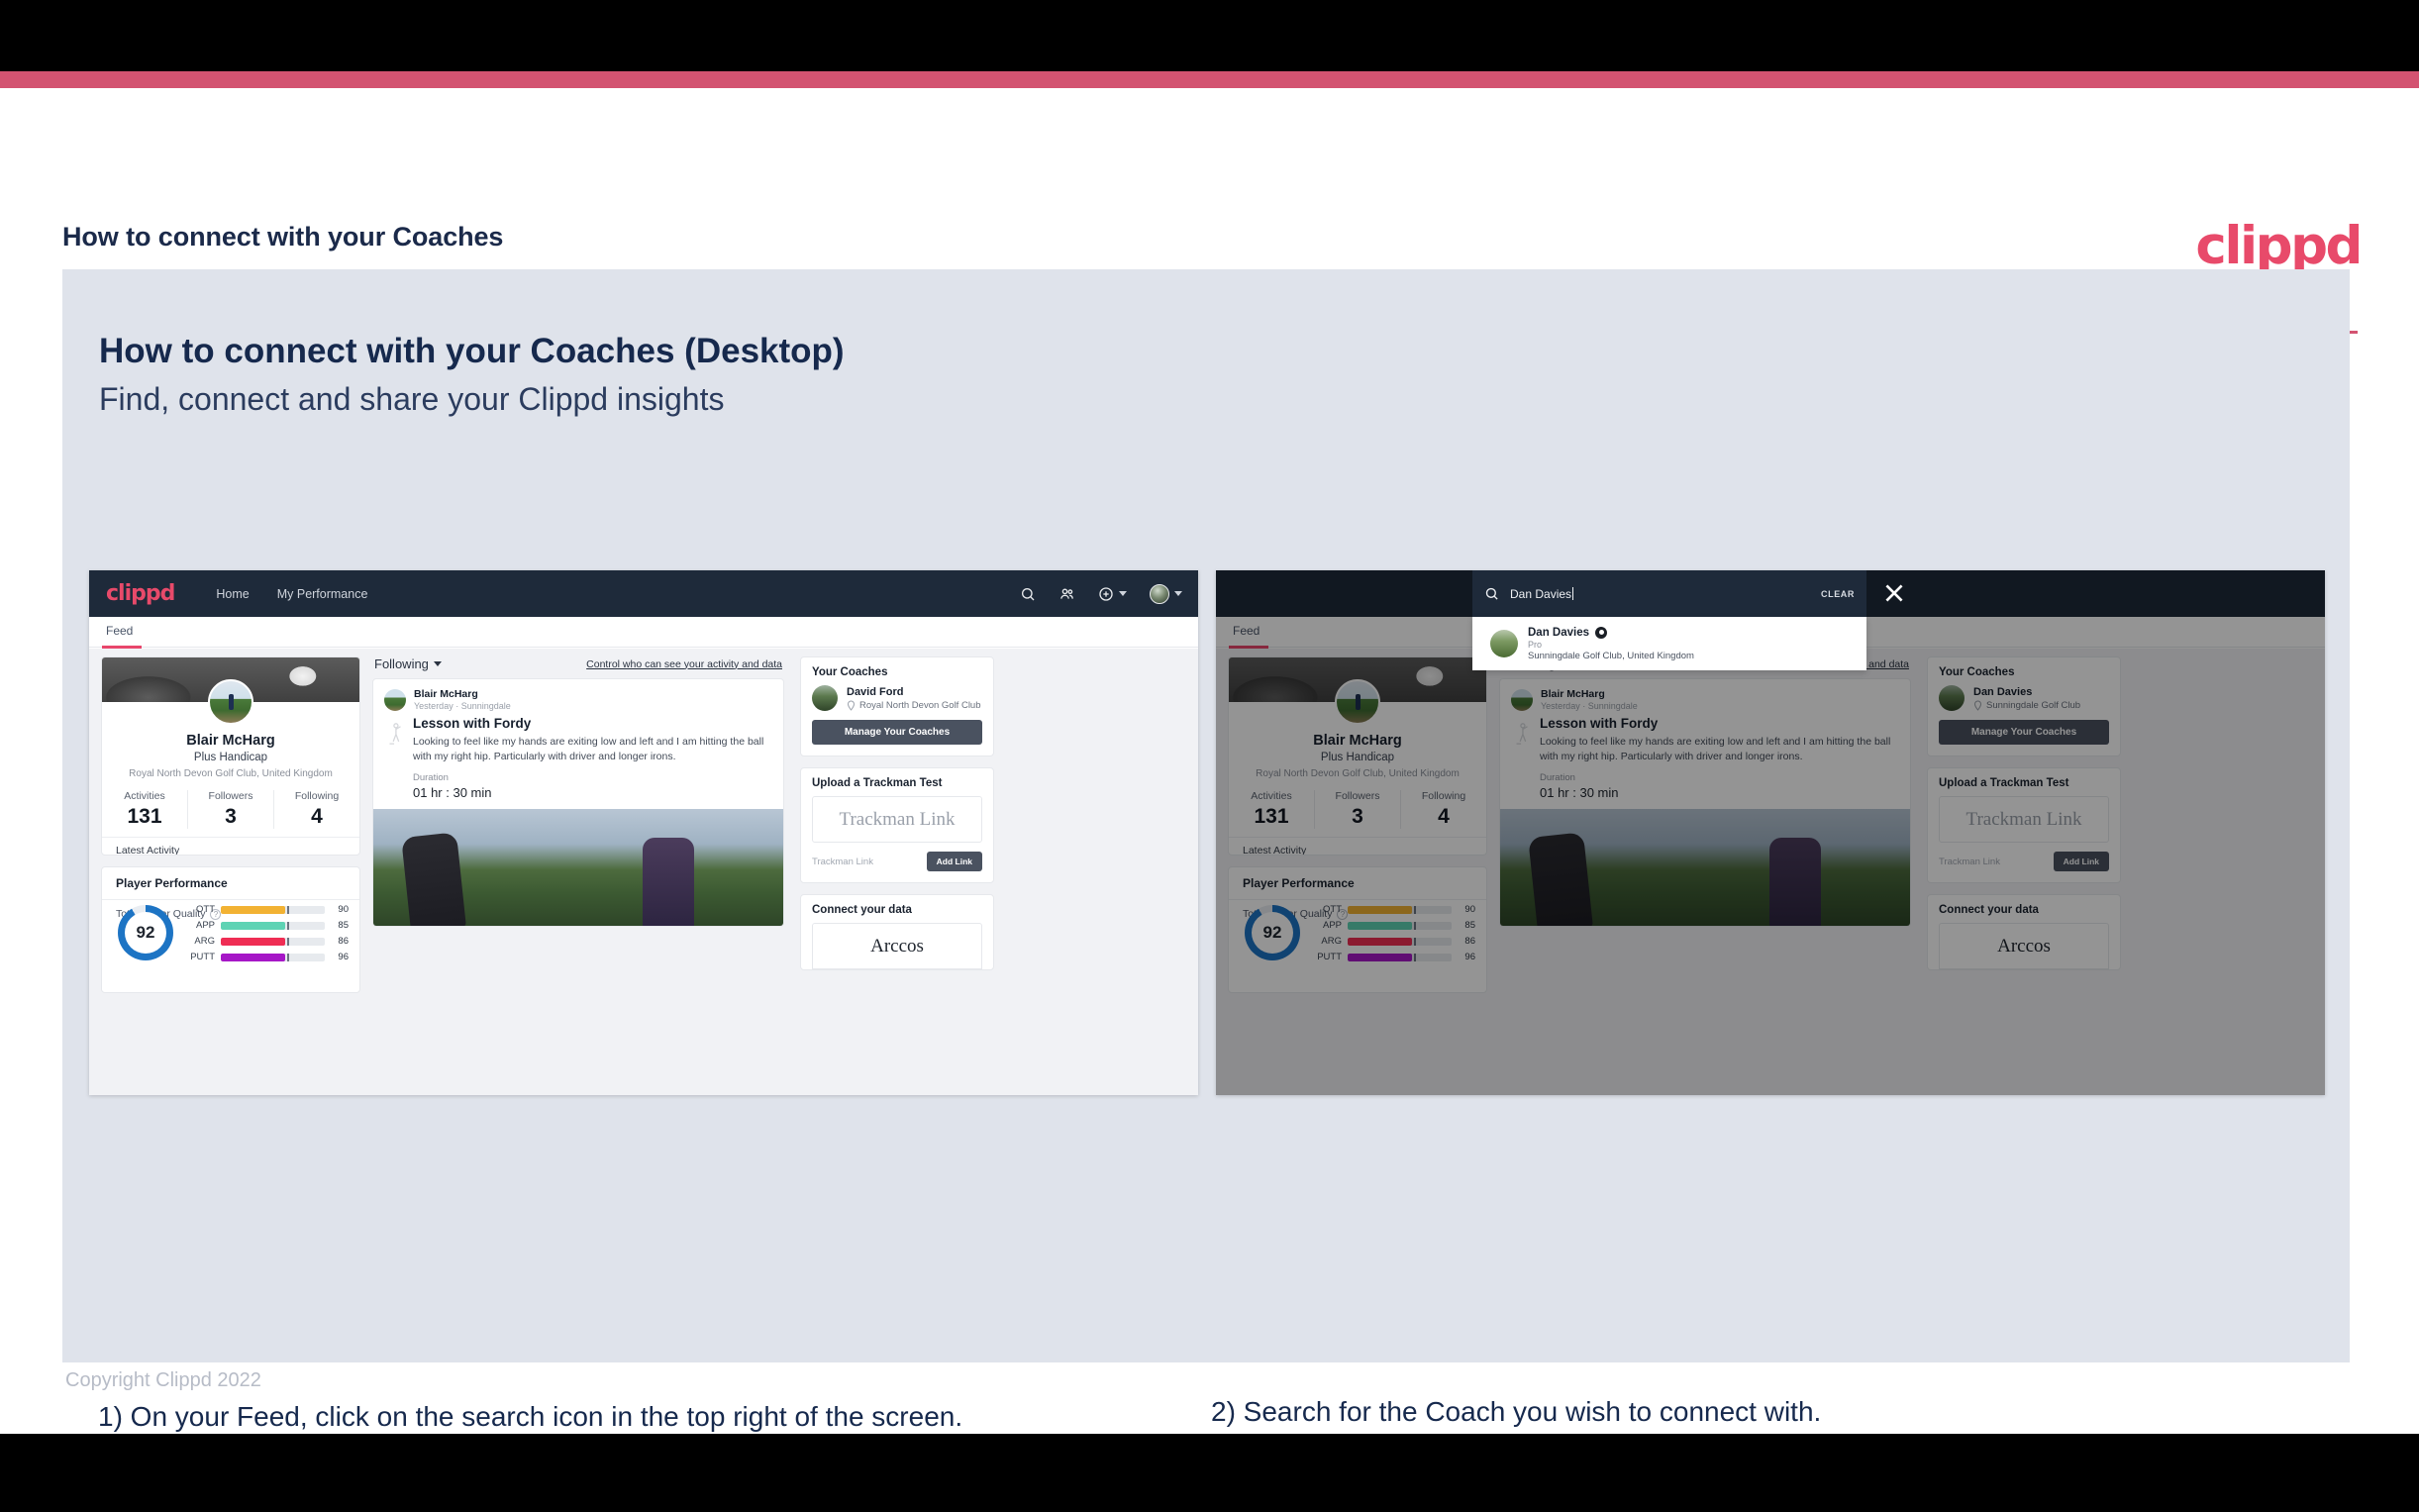  Describe the element at coordinates (317, 796) in the screenshot. I see `stat-label: Following` at that location.